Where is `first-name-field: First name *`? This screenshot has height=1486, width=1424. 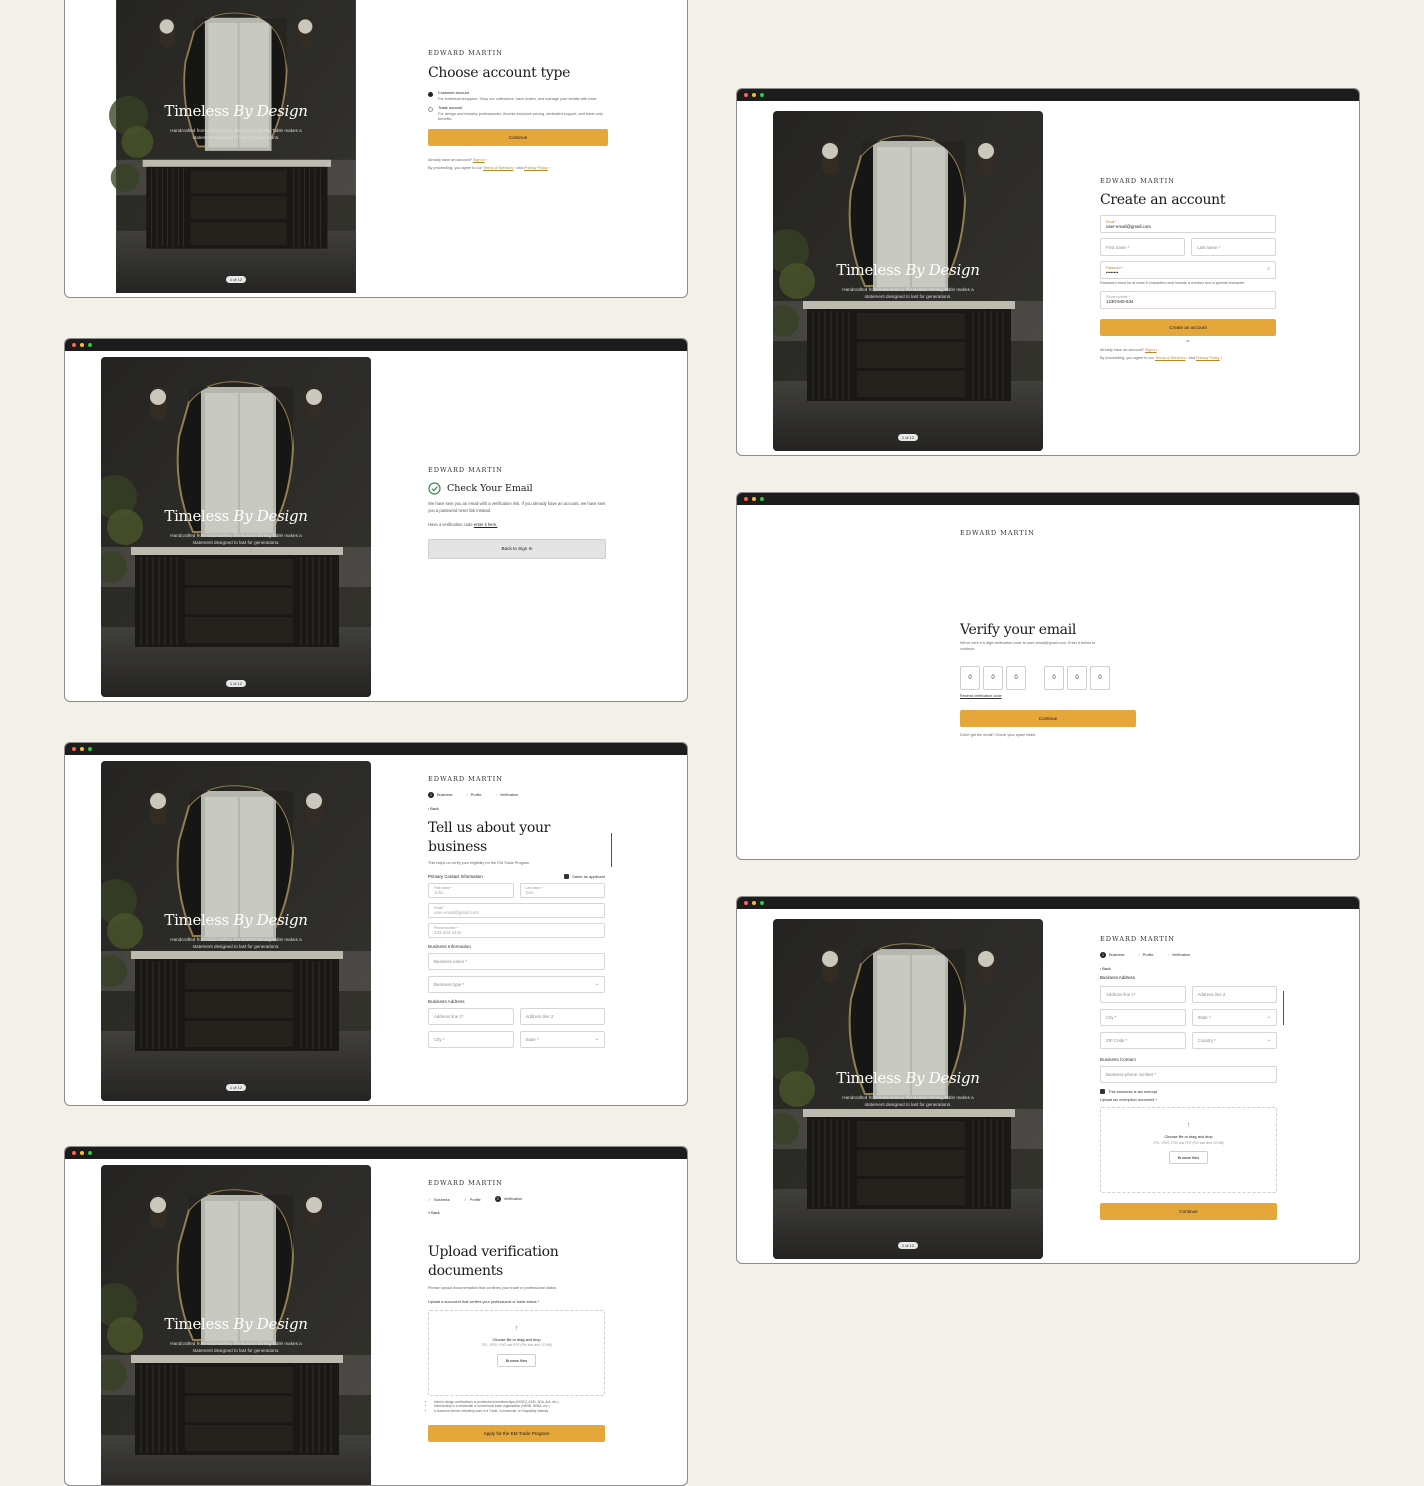
first-name-field: First name * is located at coordinates (1142, 247).